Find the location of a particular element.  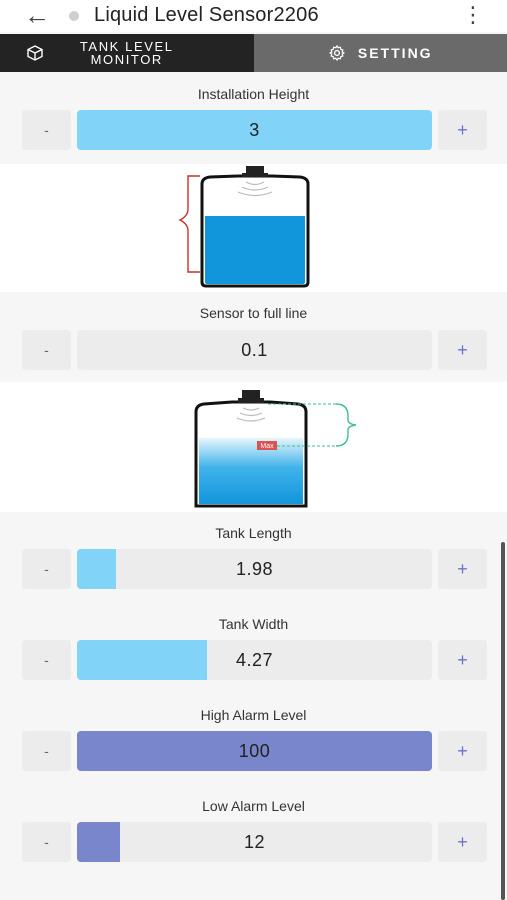

high-alarm-level-value: 100 is located at coordinates (254, 751).